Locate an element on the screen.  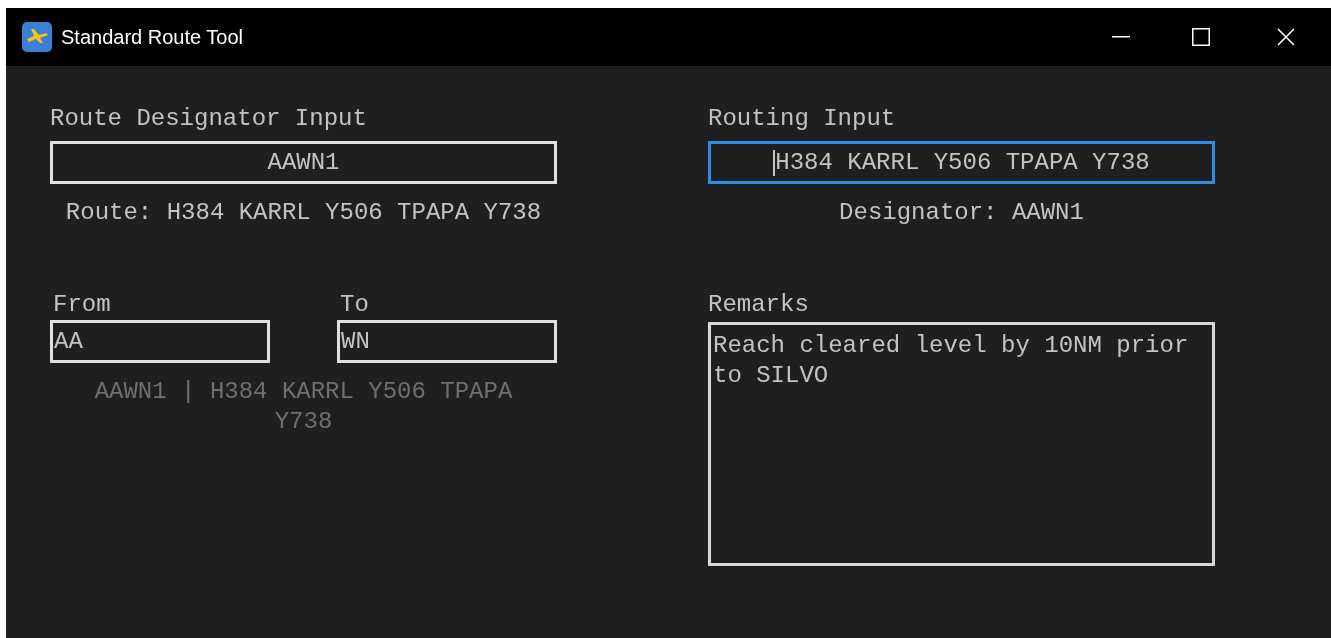
field-label: Route Designator Input is located at coordinates (209, 119).